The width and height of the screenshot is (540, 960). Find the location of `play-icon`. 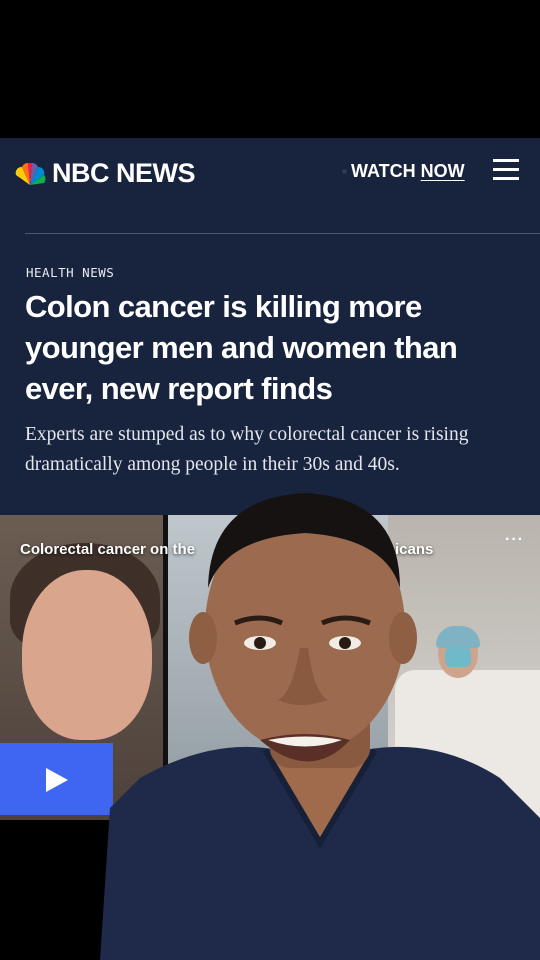

play-icon is located at coordinates (57, 780).